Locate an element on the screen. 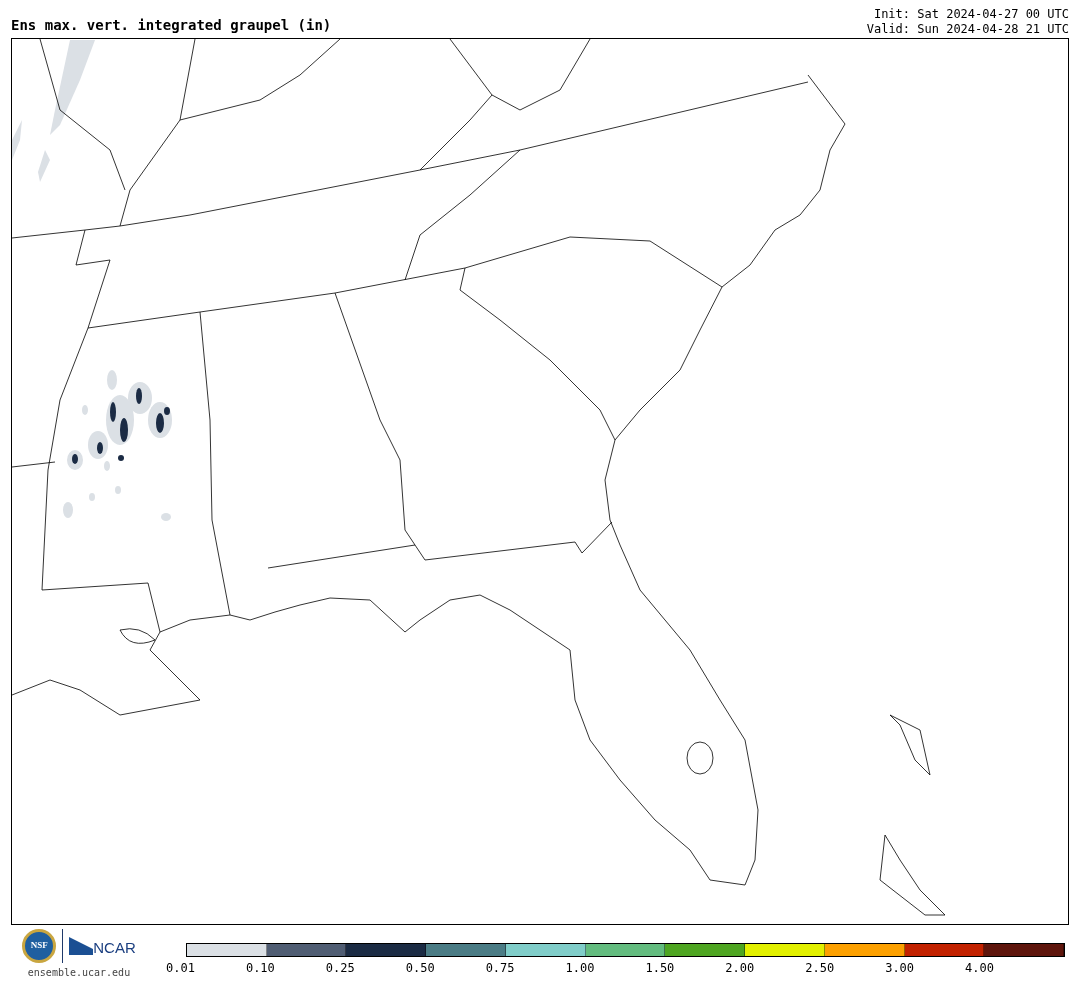 The height and width of the screenshot is (988, 1080). colorbar-label: 1.50 is located at coordinates (660, 968).